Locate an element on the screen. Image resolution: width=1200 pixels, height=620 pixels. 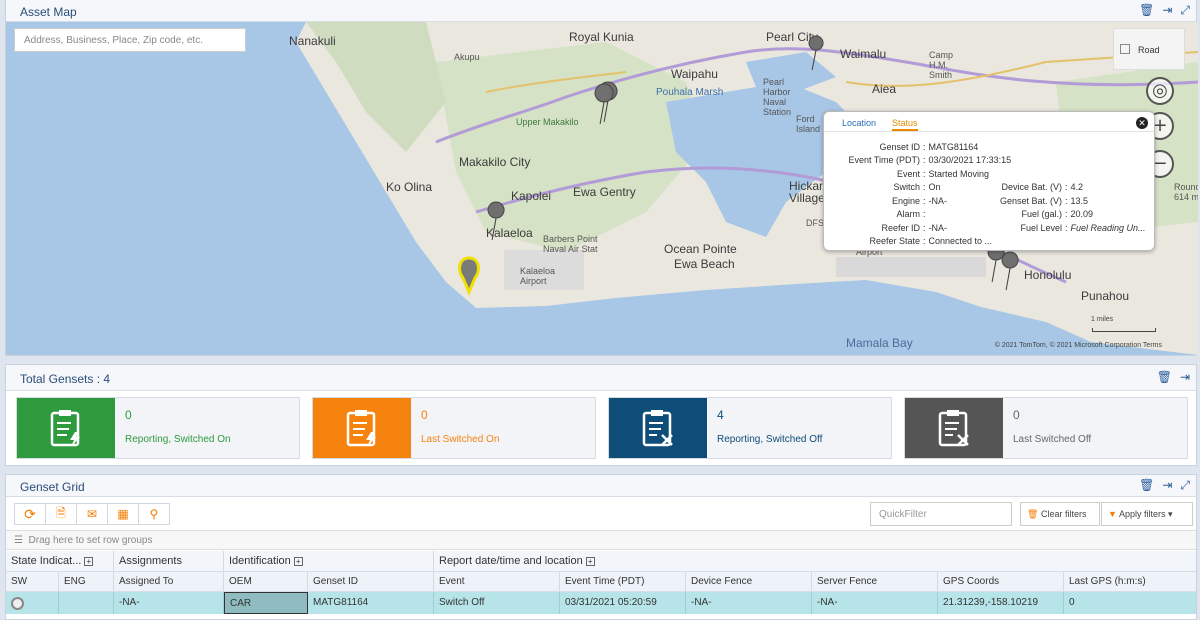
asset-map-title: Asset Map is located at coordinates (48, 12).